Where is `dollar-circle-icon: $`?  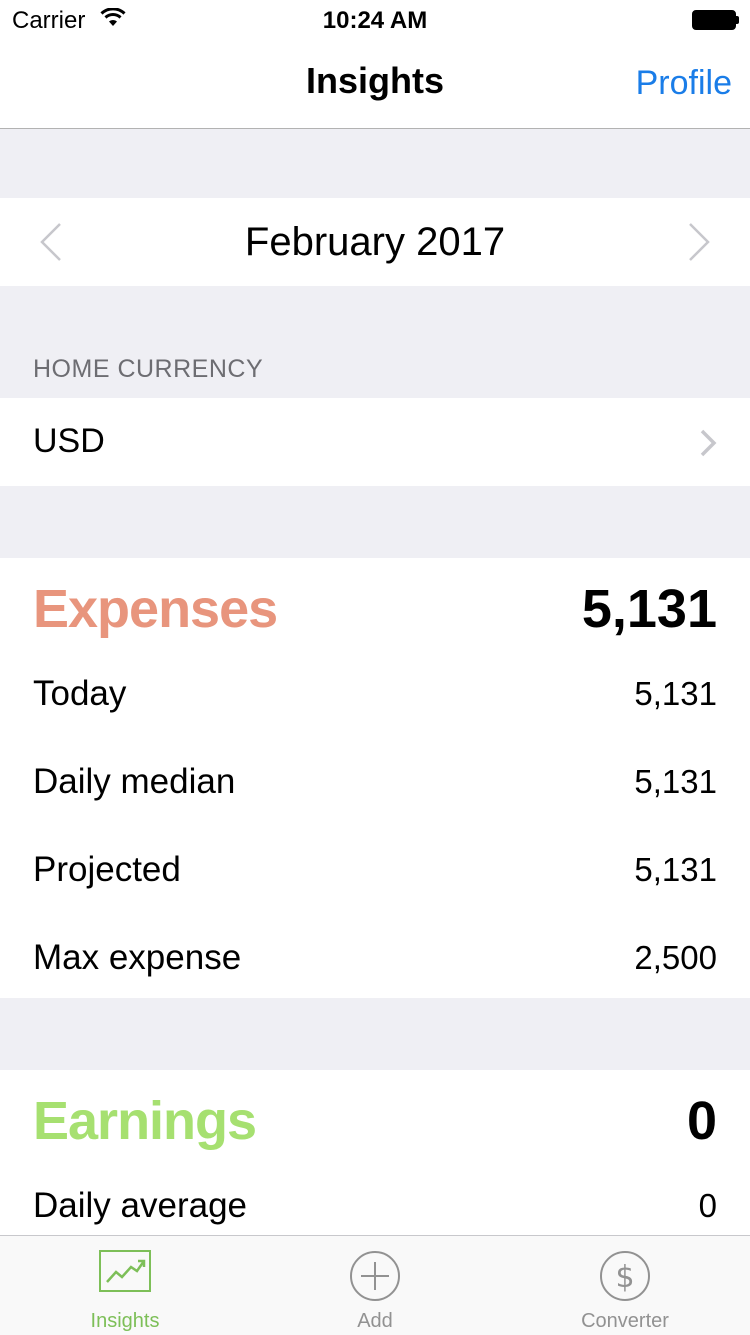
dollar-circle-icon: $ is located at coordinates (625, 1276).